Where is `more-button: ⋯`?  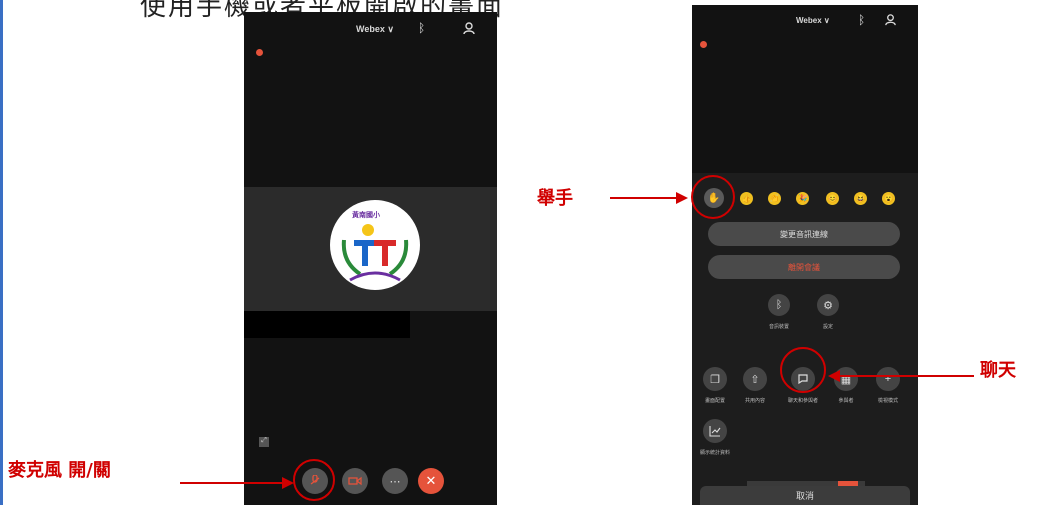 more-button: ⋯ is located at coordinates (395, 481).